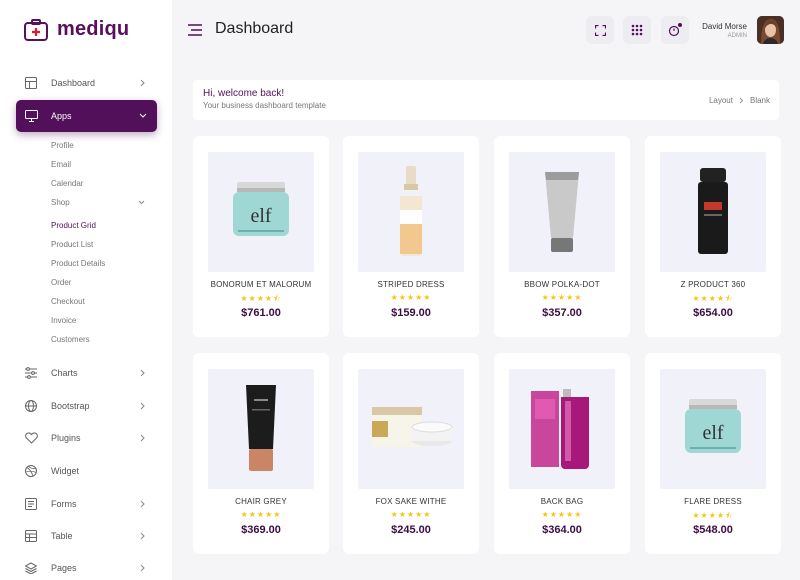  Describe the element at coordinates (64, 568) in the screenshot. I see `sidebar-item-label: Pages` at that location.